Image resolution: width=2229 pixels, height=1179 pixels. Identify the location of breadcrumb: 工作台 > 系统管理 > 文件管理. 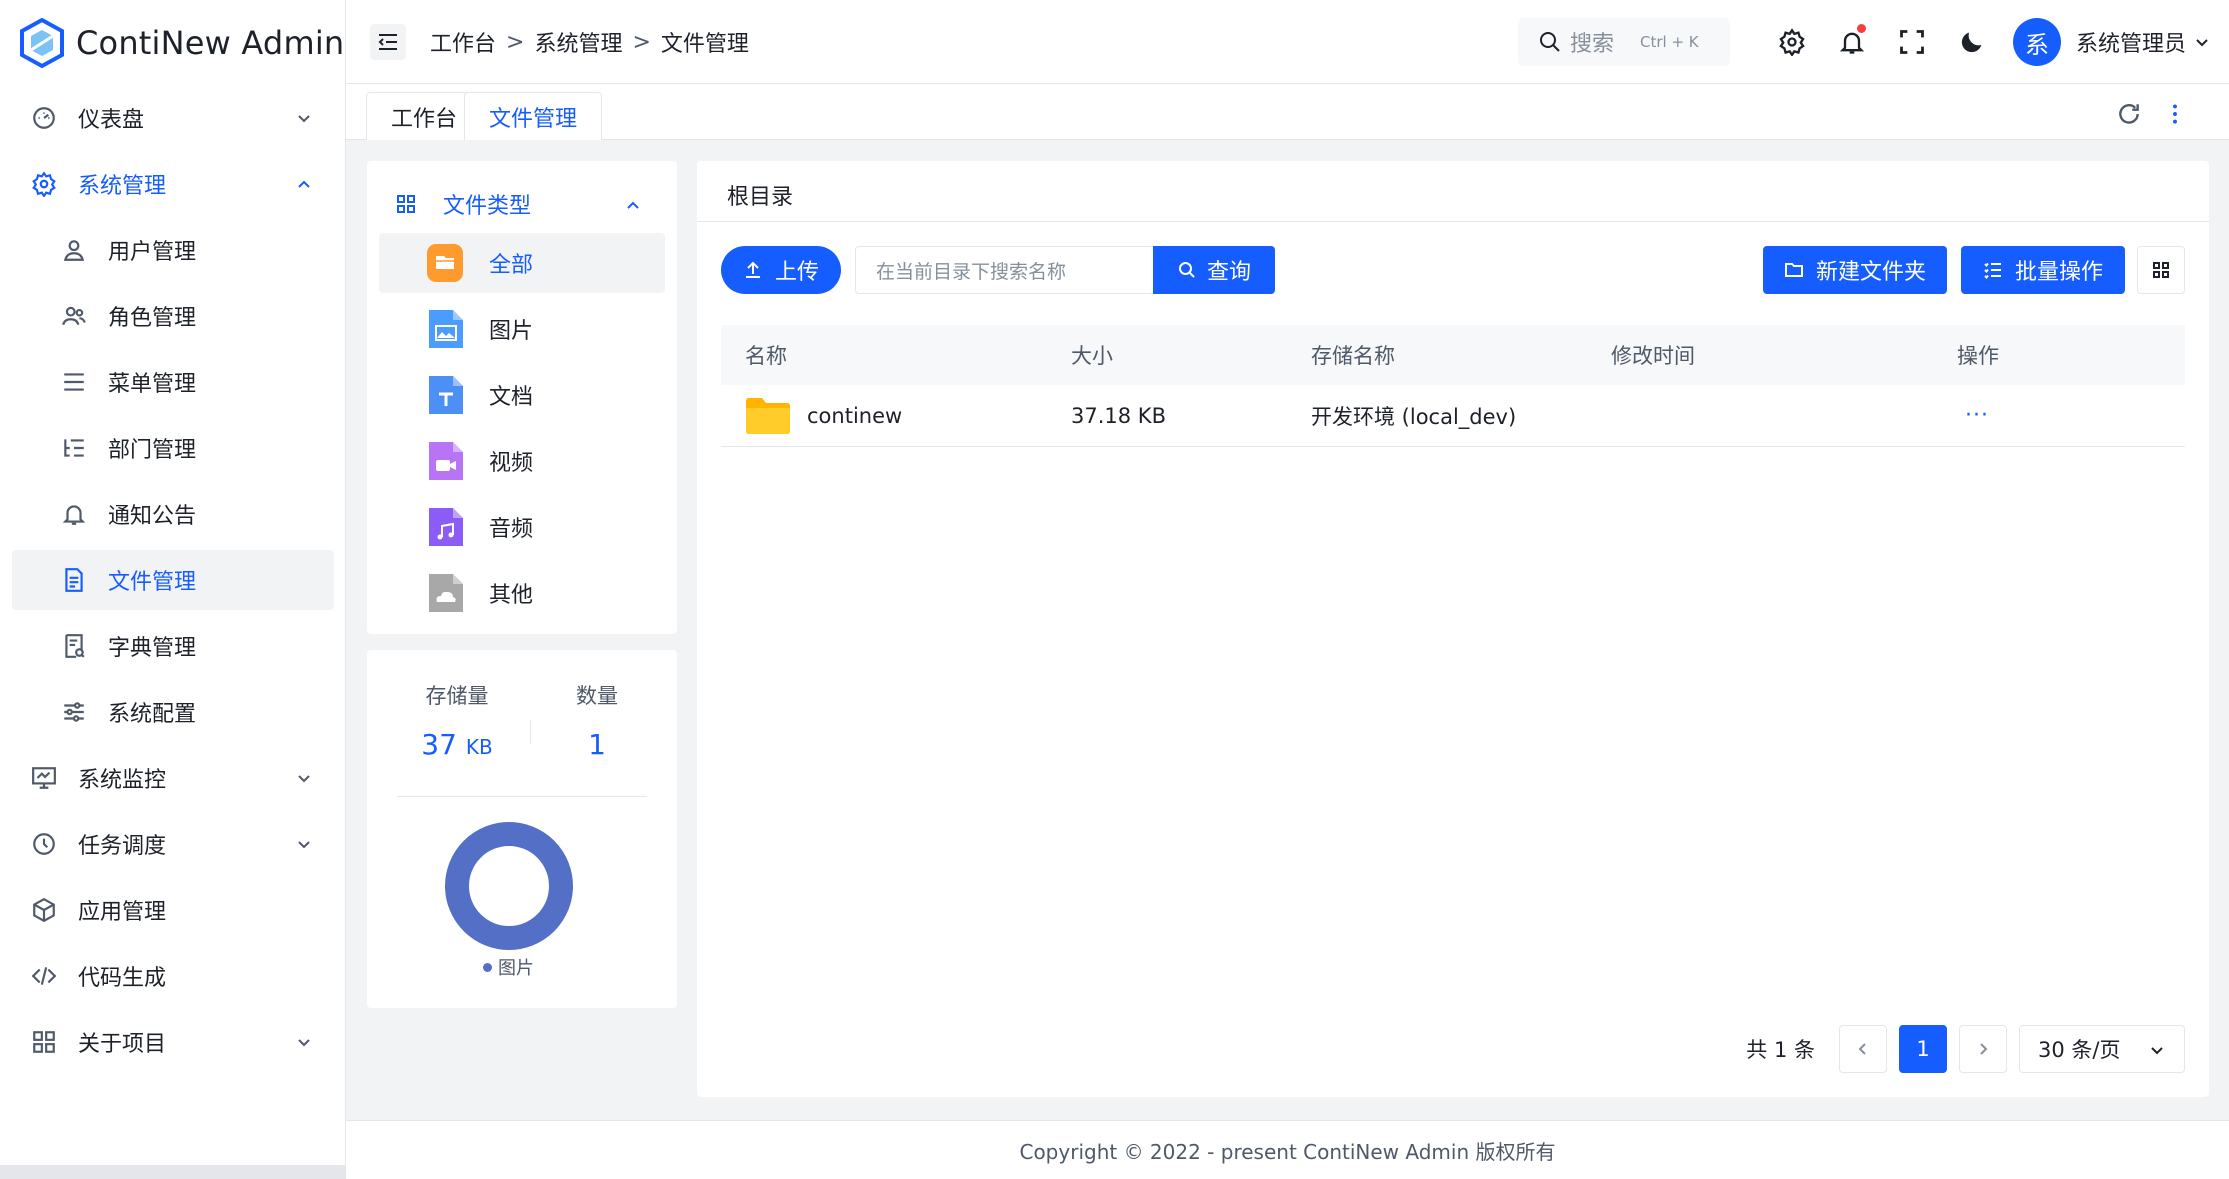
(589, 42).